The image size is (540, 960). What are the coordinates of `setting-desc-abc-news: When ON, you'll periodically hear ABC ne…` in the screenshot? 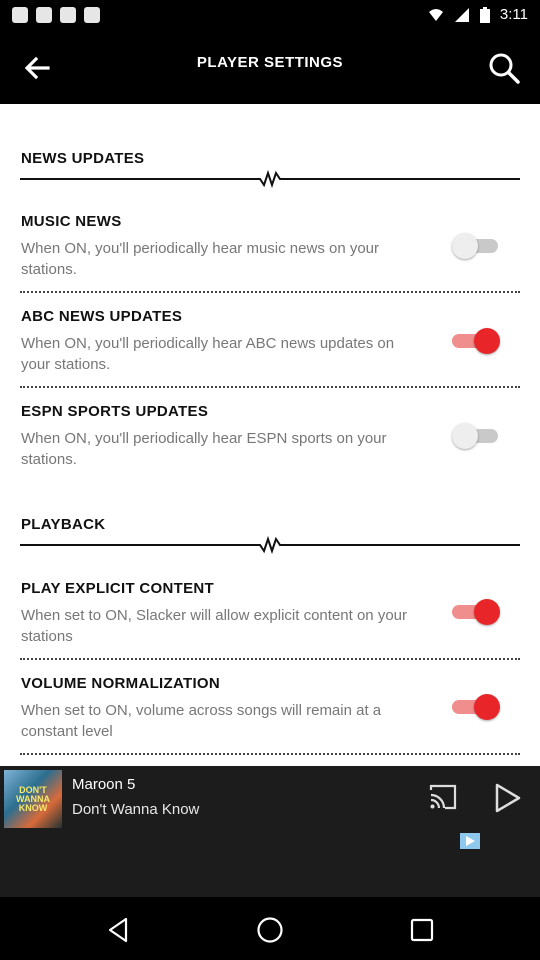 It's located at (208, 354).